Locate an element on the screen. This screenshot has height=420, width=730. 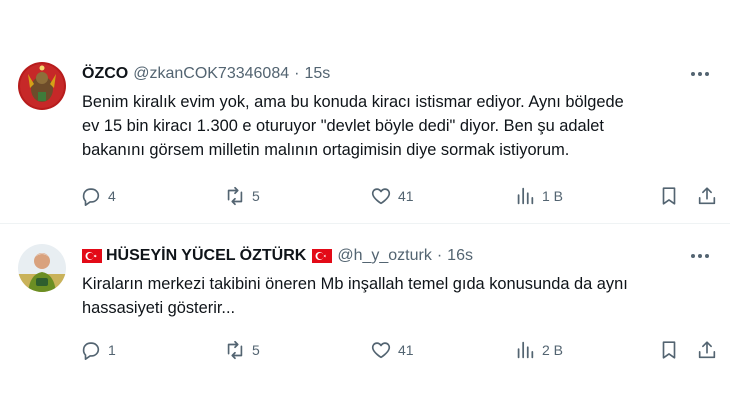
tweet-actions: 4 5 41 1 B is located at coordinates (399, 196).